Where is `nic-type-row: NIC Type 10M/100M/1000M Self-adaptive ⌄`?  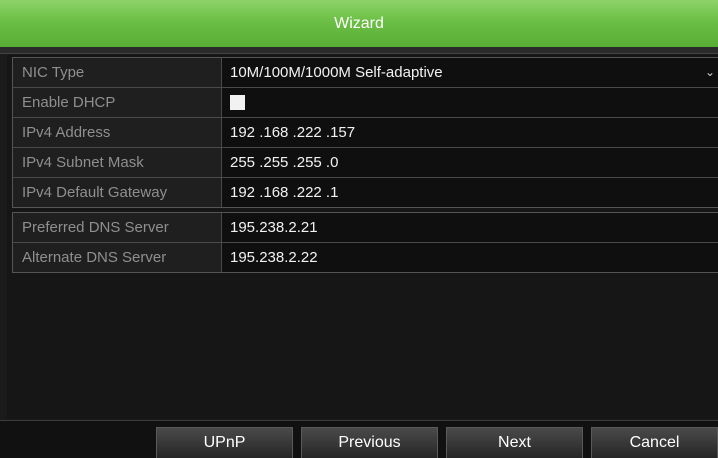 nic-type-row: NIC Type 10M/100M/1000M Self-adaptive ⌄ is located at coordinates (365, 73).